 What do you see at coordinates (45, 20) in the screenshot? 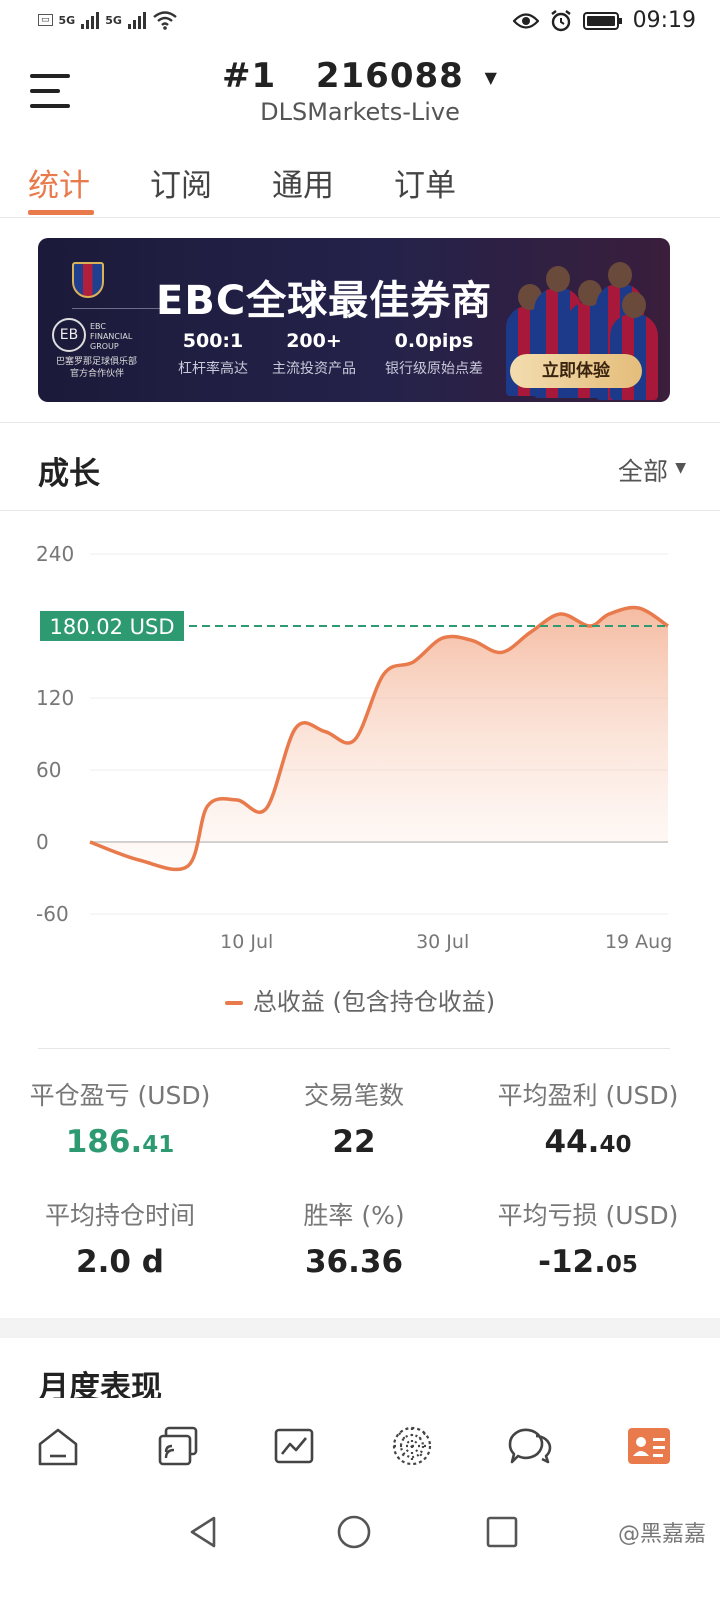
I see `sim-icon: ▭` at bounding box center [45, 20].